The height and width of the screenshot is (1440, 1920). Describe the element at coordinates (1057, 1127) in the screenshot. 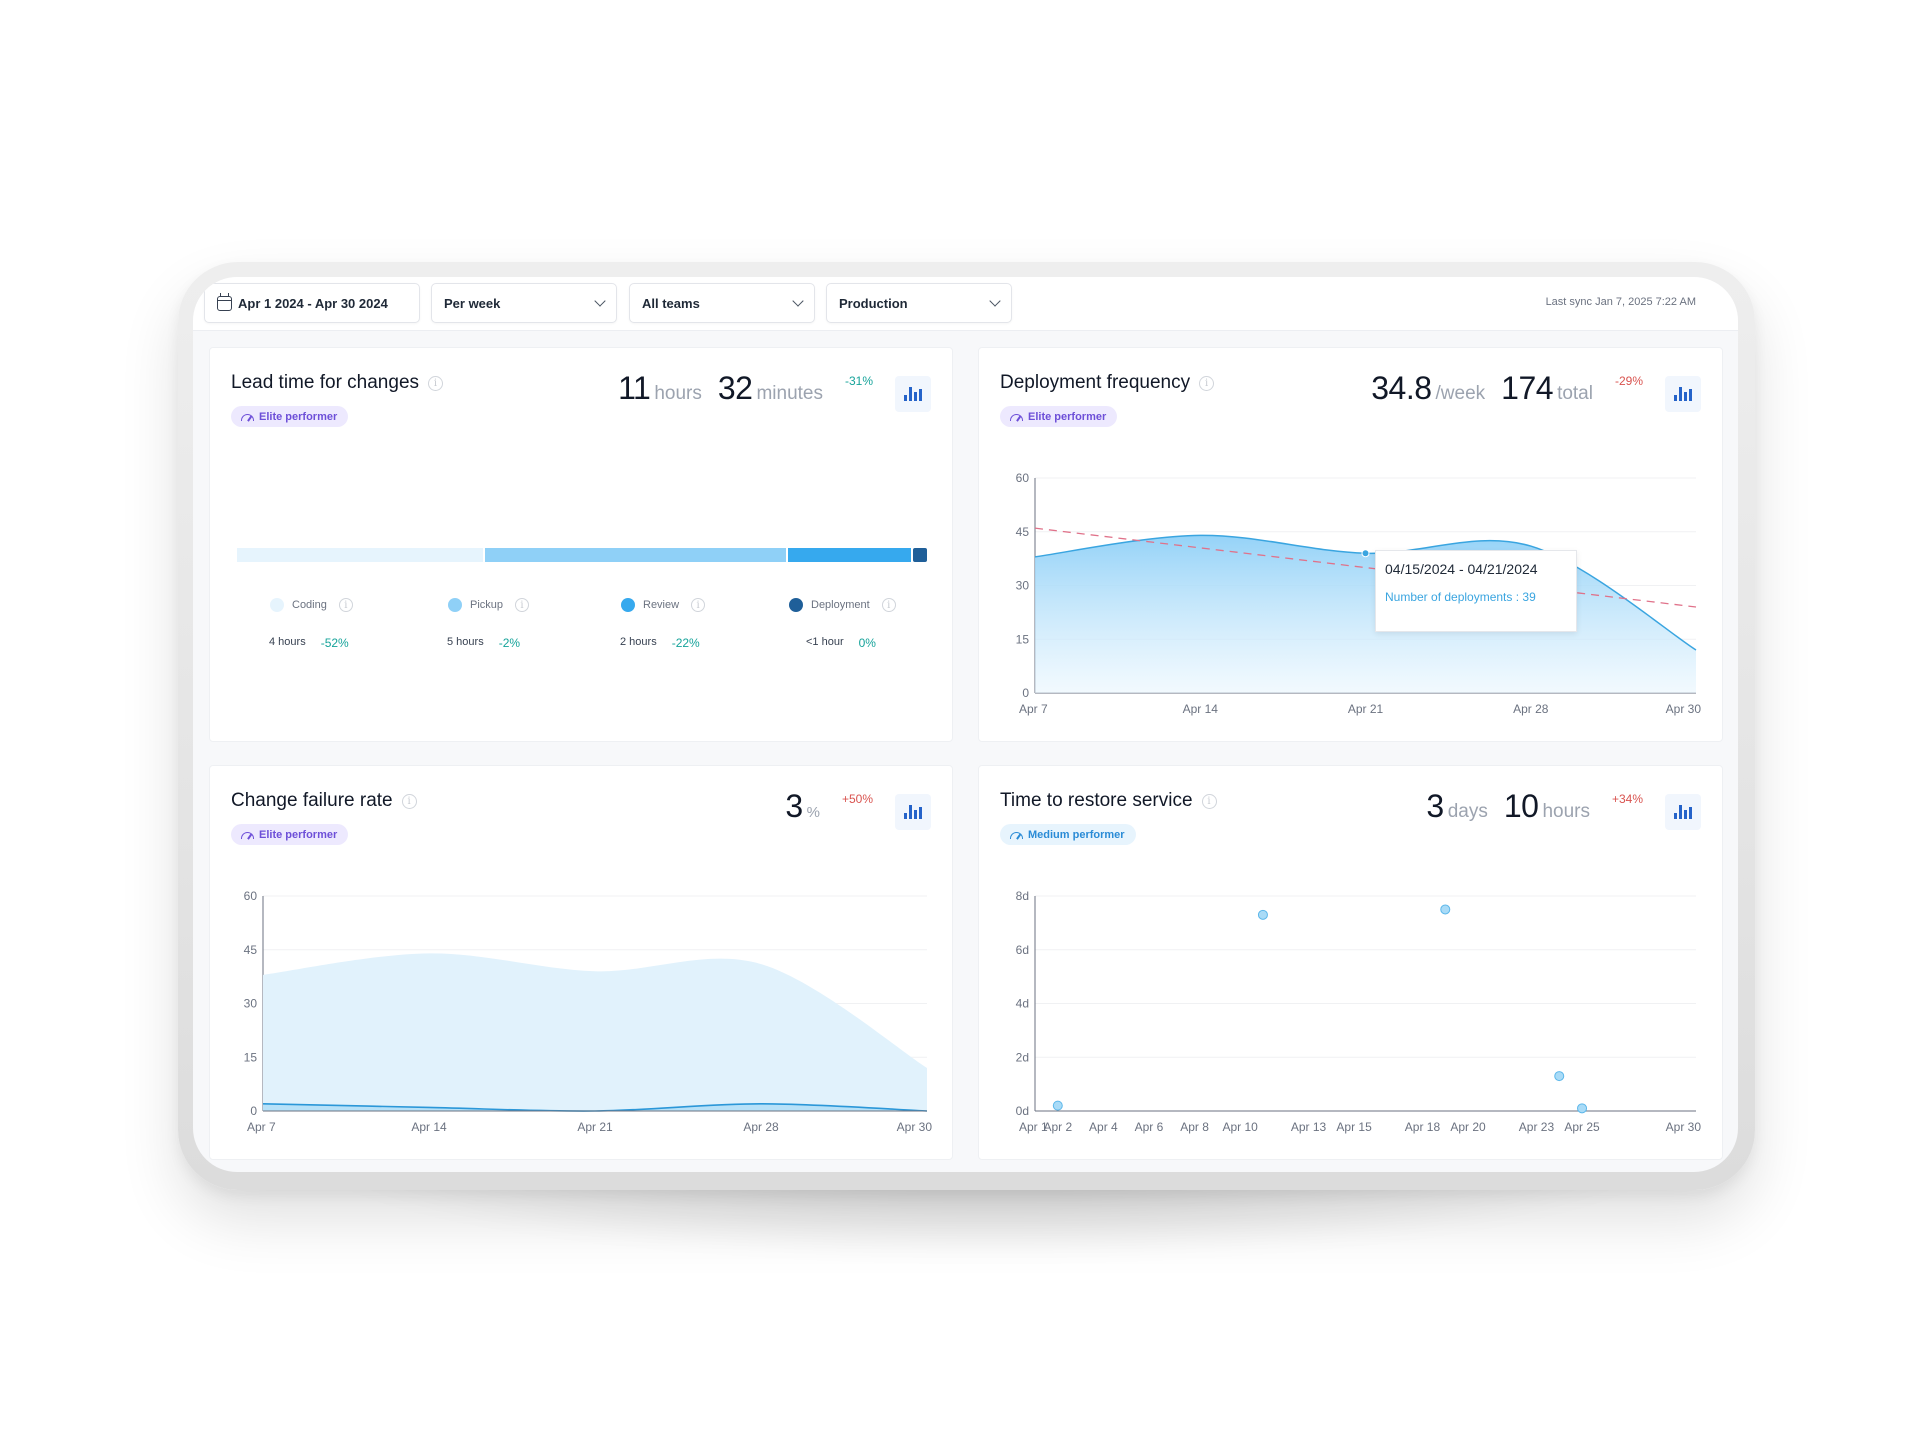

I see `x-tick-label: Apr 2` at that location.